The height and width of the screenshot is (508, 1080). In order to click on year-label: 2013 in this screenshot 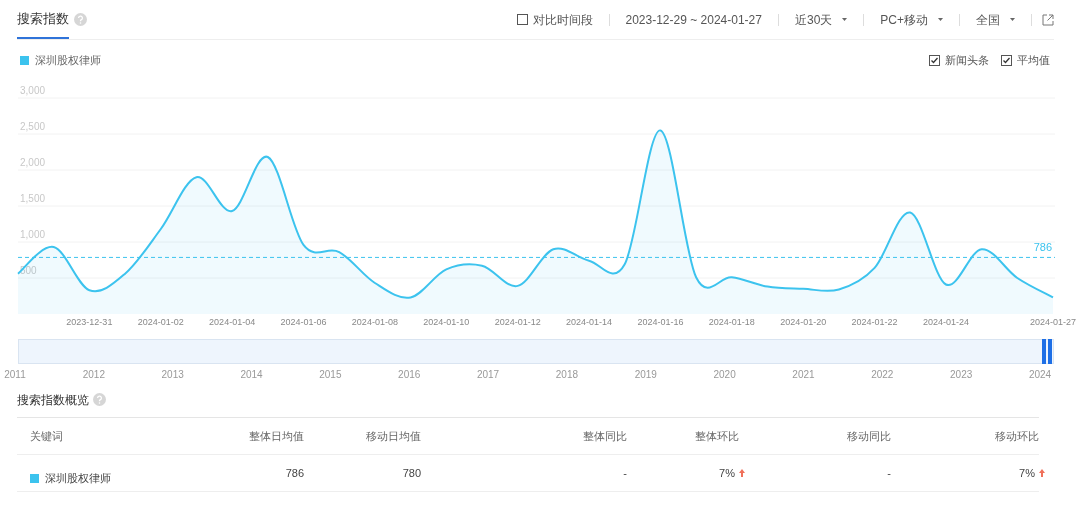, I will do `click(172, 374)`.